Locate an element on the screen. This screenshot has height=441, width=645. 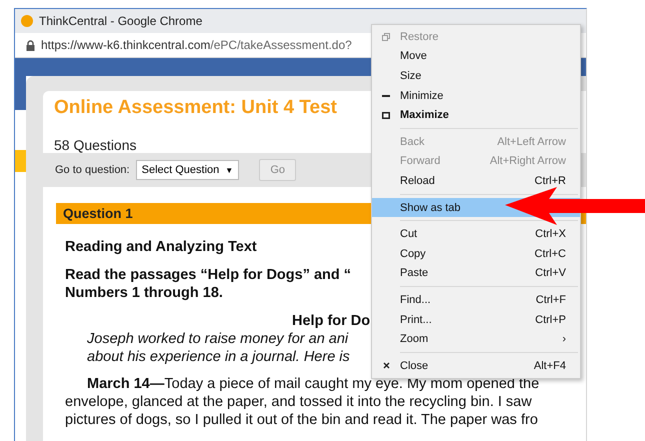
section-heading: Reading and Analyzing Text is located at coordinates (160, 247).